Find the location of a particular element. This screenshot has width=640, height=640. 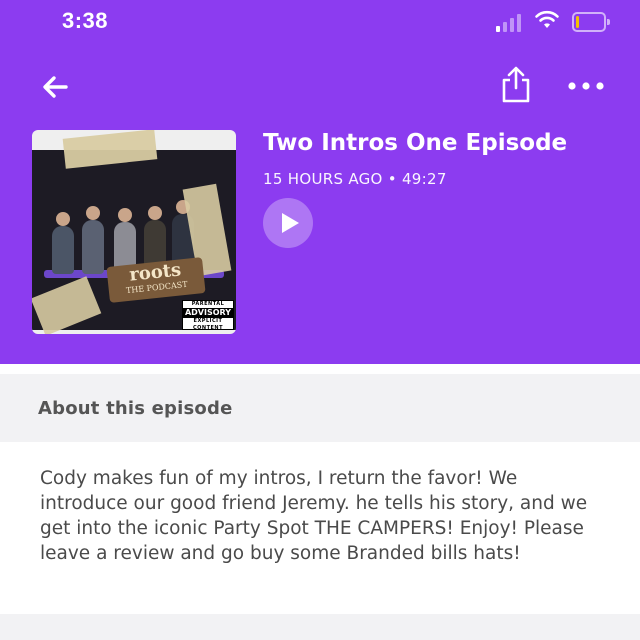

battery-level is located at coordinates (577, 22).